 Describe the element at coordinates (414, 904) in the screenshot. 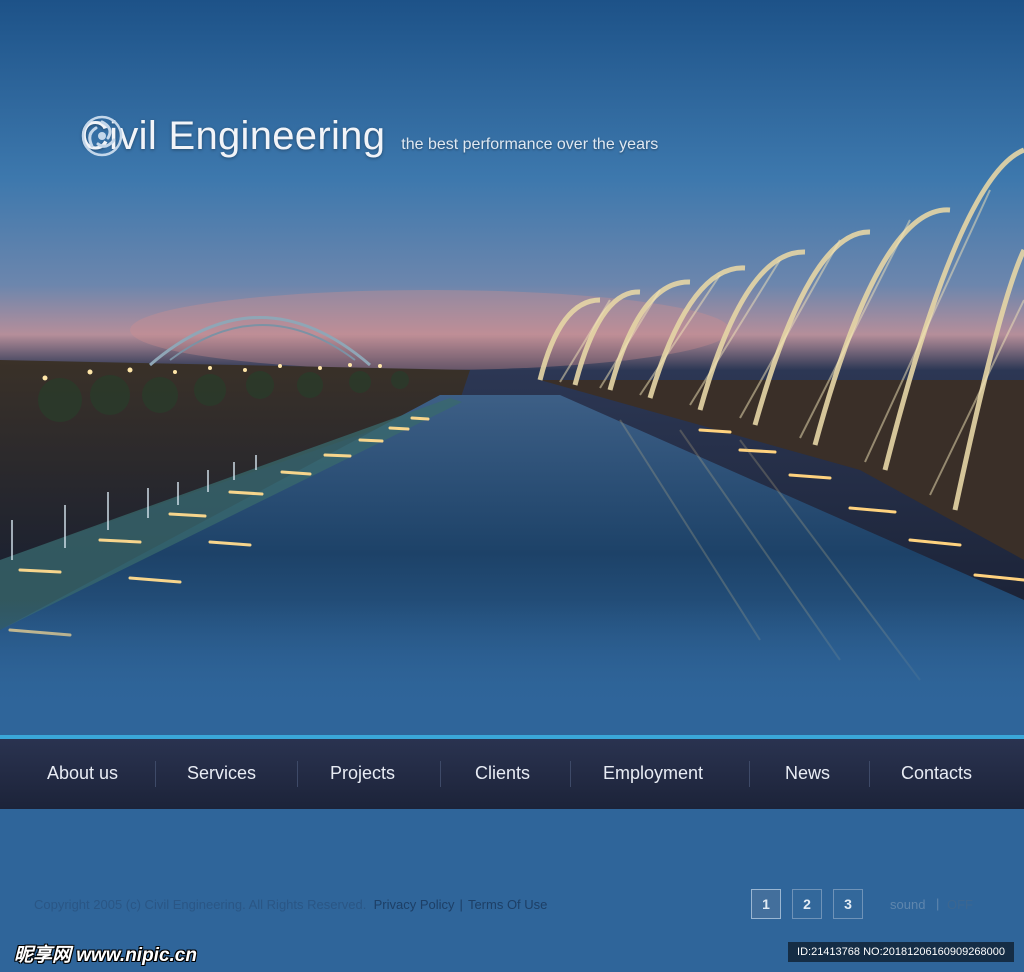

I see `privacy-policy-link: Privacy Policy` at that location.